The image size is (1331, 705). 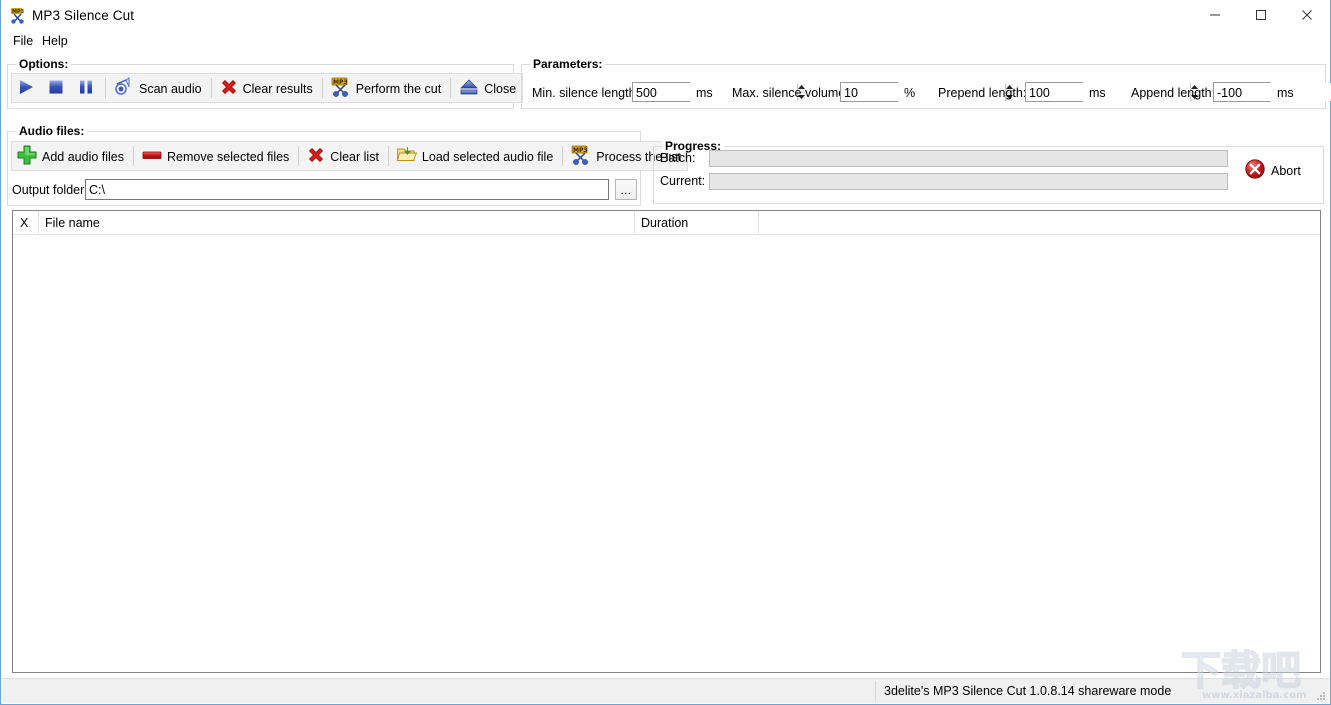 I want to click on stop-button, so click(x=57, y=88).